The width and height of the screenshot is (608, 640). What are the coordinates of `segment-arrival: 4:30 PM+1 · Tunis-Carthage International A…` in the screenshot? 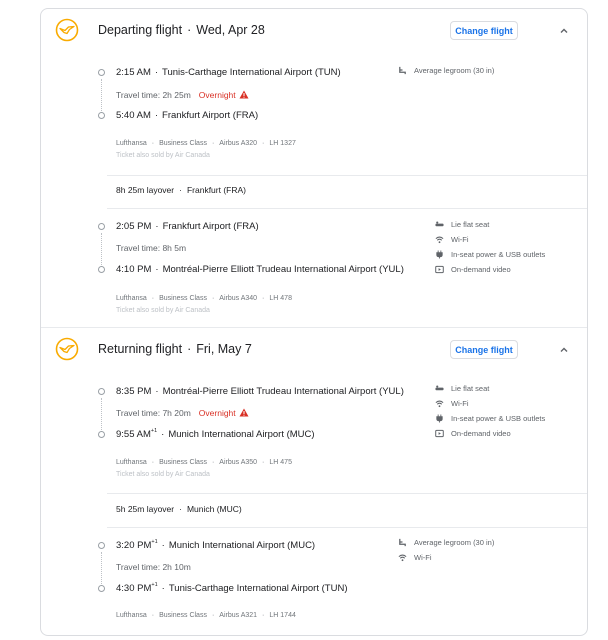 It's located at (232, 588).